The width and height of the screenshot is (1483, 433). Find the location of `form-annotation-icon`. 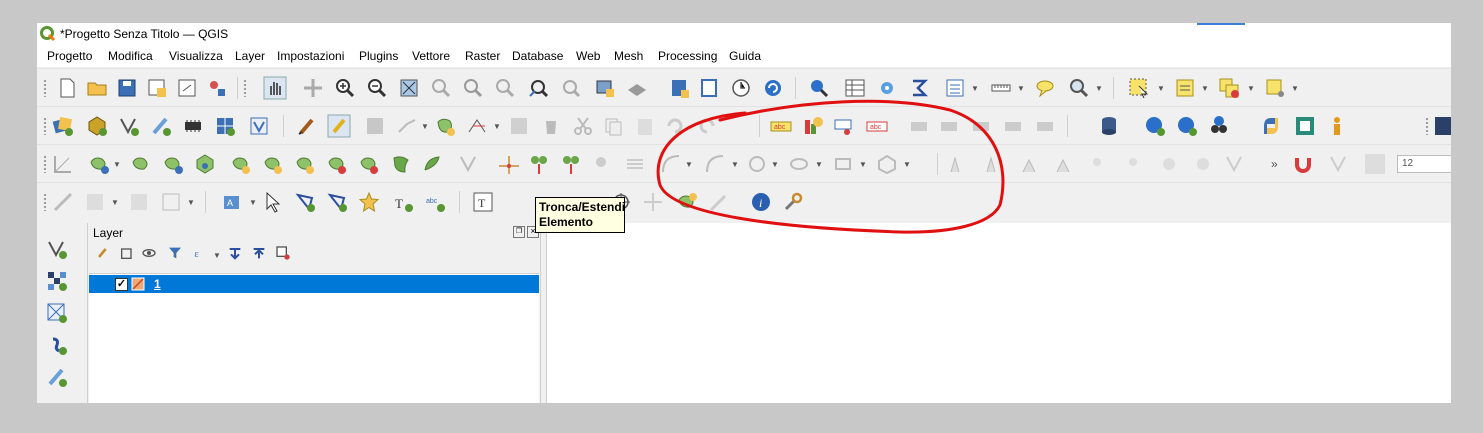

form-annotation-icon is located at coordinates (95, 202).